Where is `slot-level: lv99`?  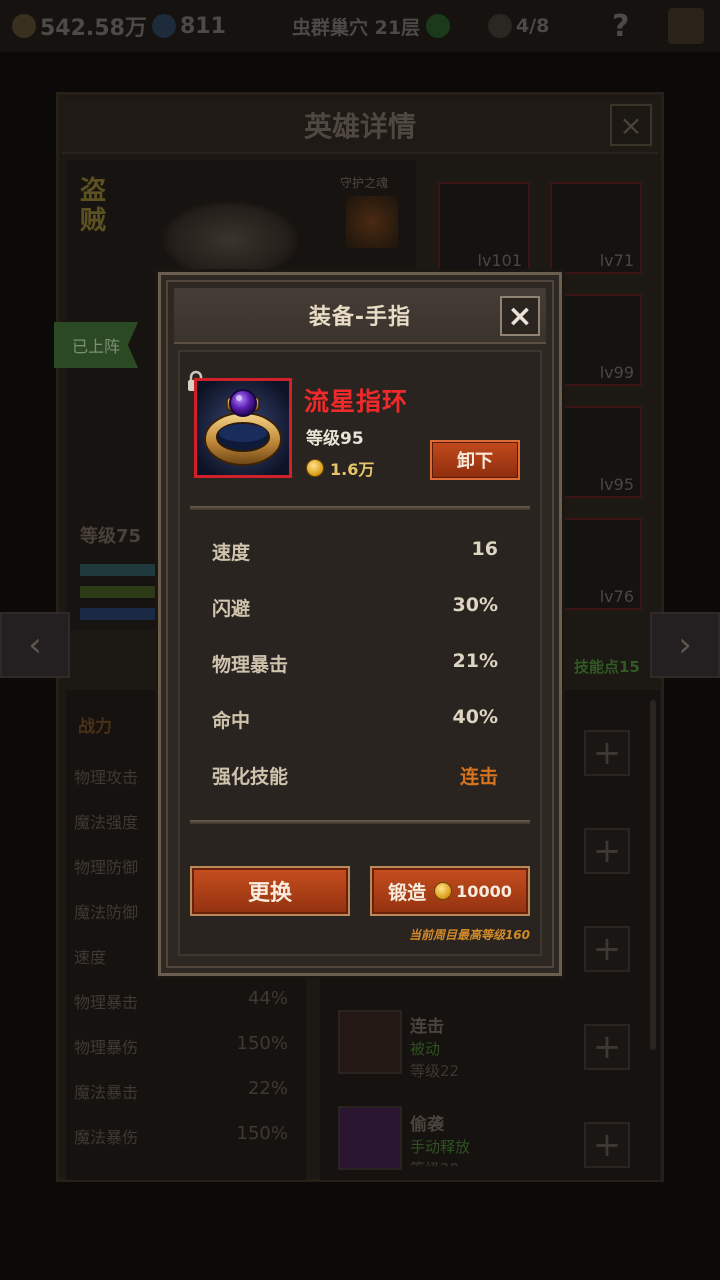
slot-level: lv99 is located at coordinates (616, 372).